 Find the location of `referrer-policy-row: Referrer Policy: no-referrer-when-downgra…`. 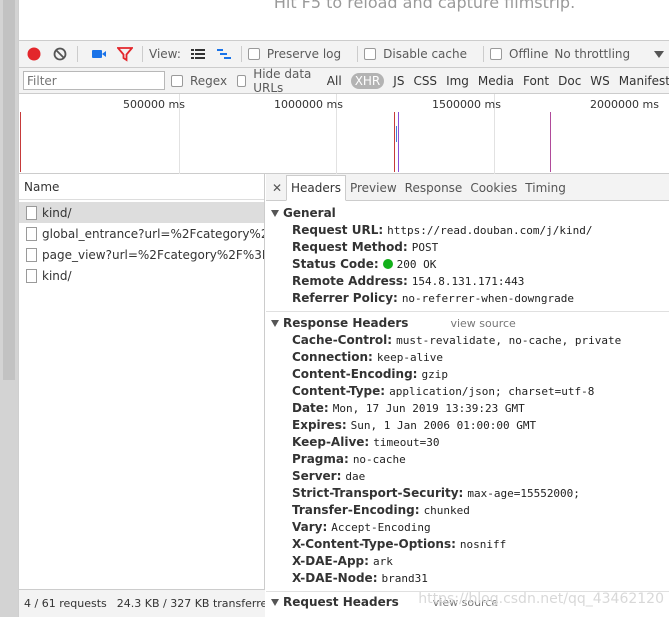

referrer-policy-row: Referrer Policy: no-referrer-when-downgra… is located at coordinates (433, 298).